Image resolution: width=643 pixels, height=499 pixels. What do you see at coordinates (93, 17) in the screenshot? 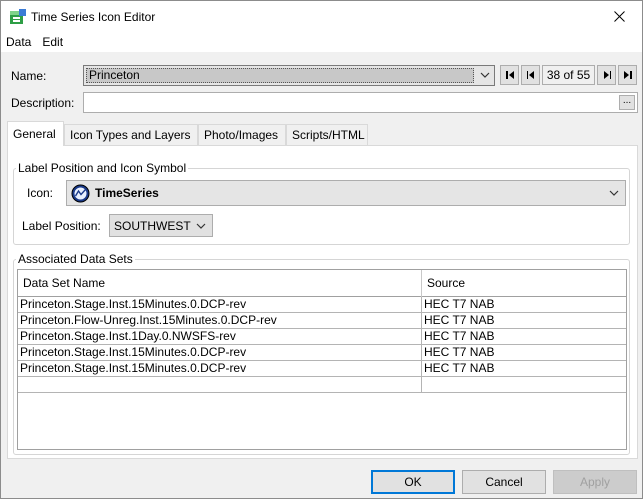
I see `window-title: Time Series Icon Editor` at bounding box center [93, 17].